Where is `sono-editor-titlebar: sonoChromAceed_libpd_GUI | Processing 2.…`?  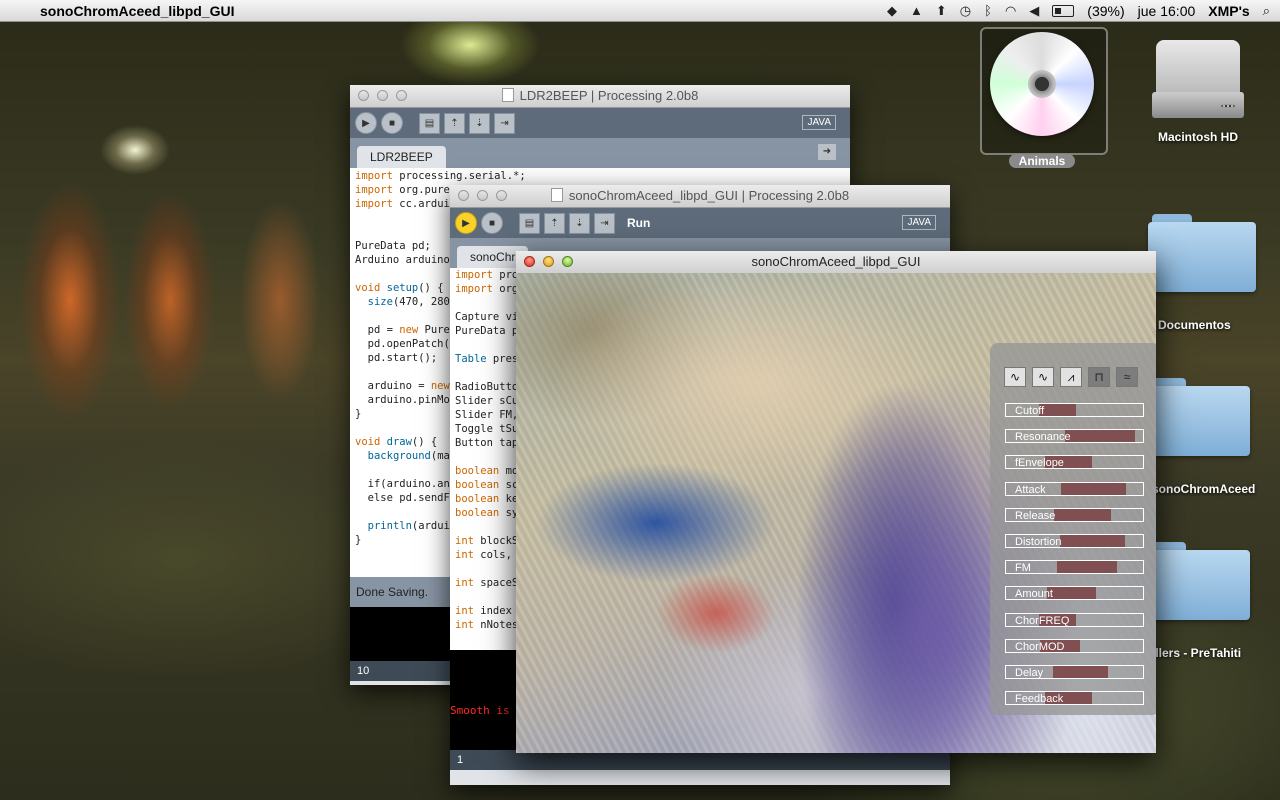 sono-editor-titlebar: sonoChromAceed_libpd_GUI | Processing 2.… is located at coordinates (700, 196).